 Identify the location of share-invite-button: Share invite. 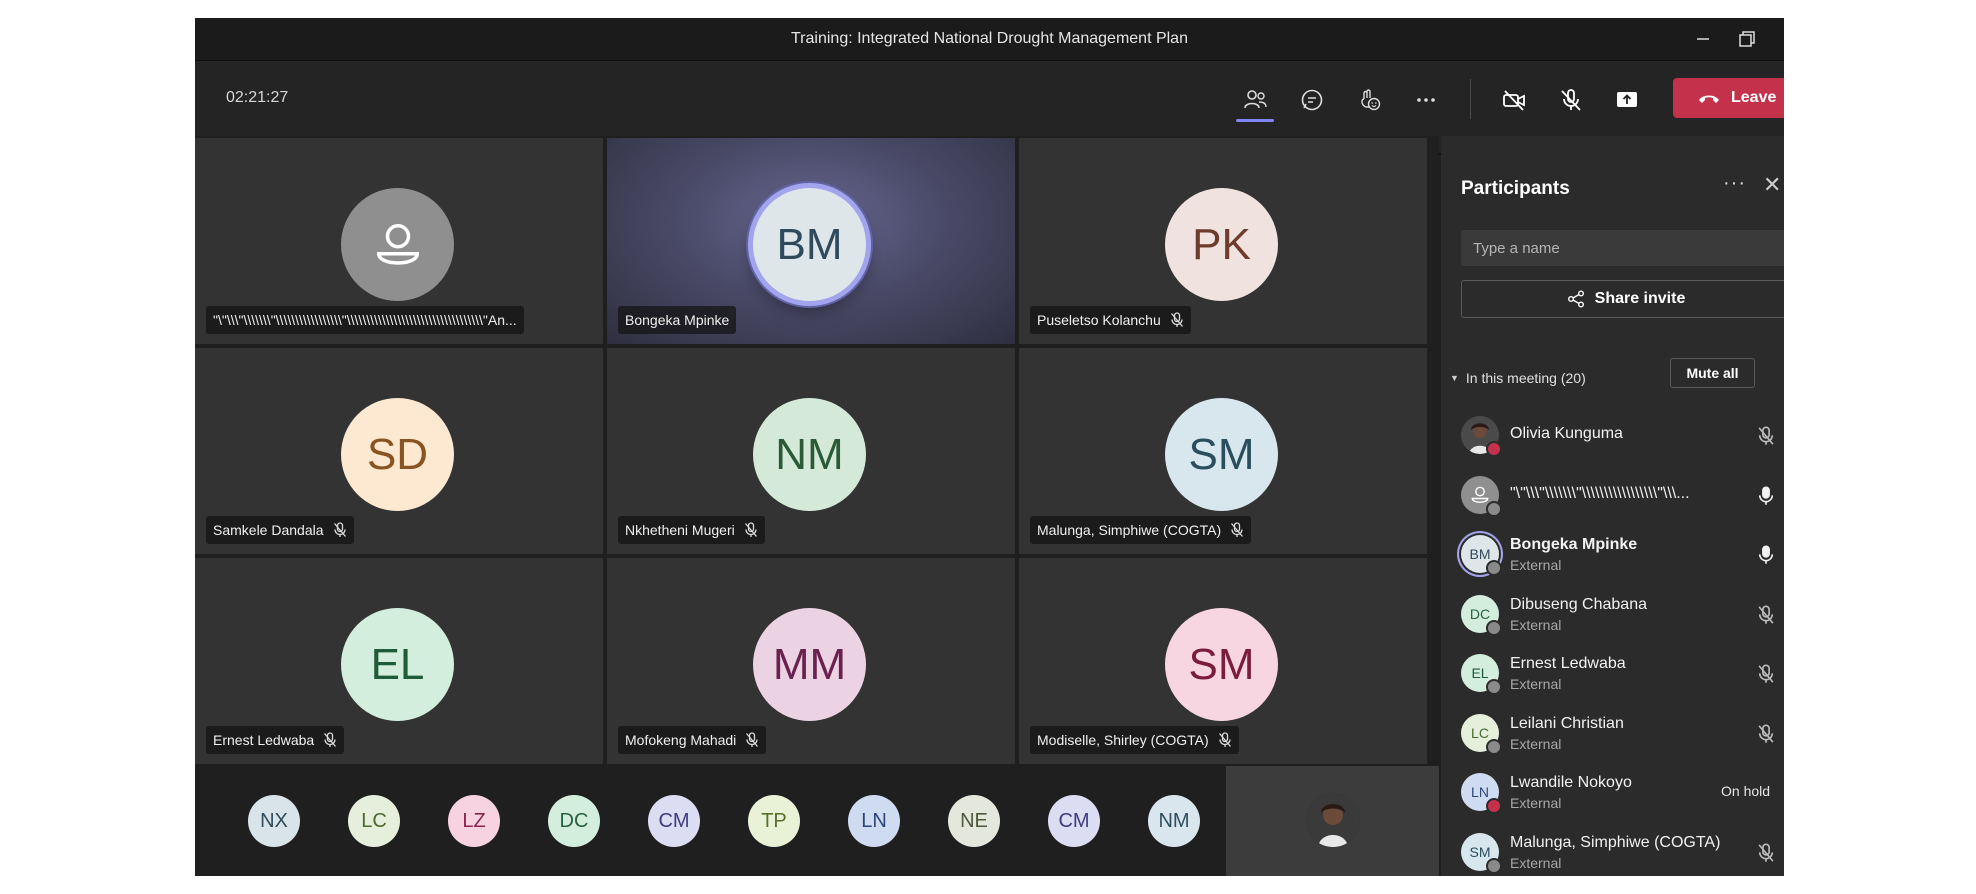
(1622, 299).